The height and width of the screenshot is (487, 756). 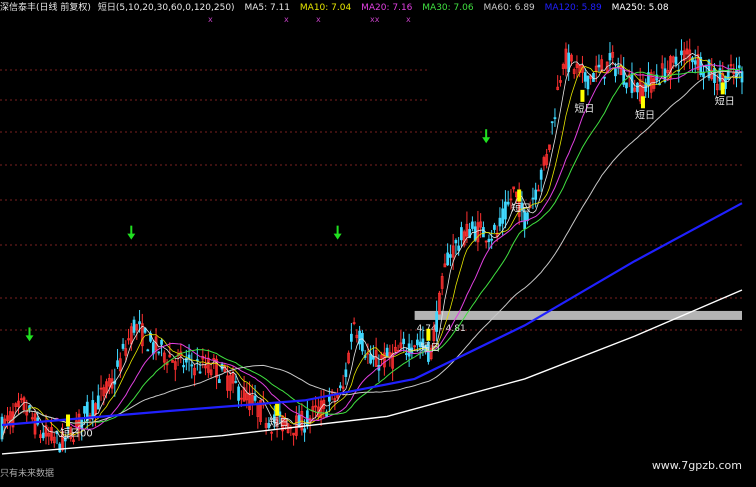 I want to click on bottom-note: 只有未来数据, so click(x=27, y=474).